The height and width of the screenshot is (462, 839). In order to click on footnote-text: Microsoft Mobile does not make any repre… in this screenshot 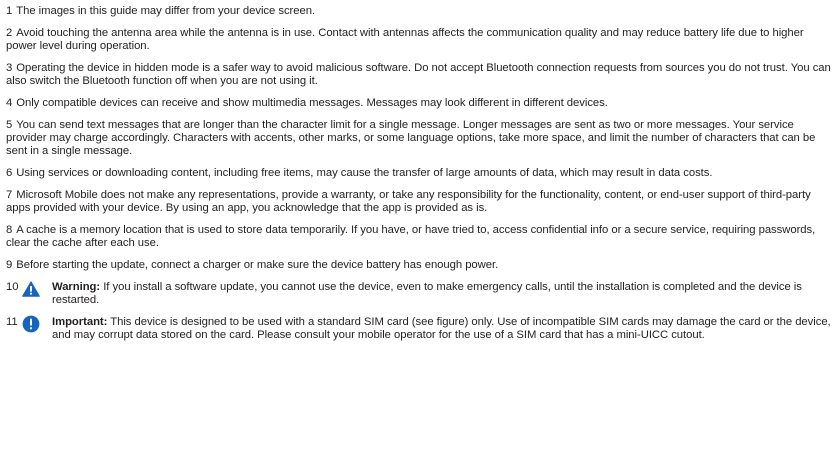, I will do `click(408, 201)`.